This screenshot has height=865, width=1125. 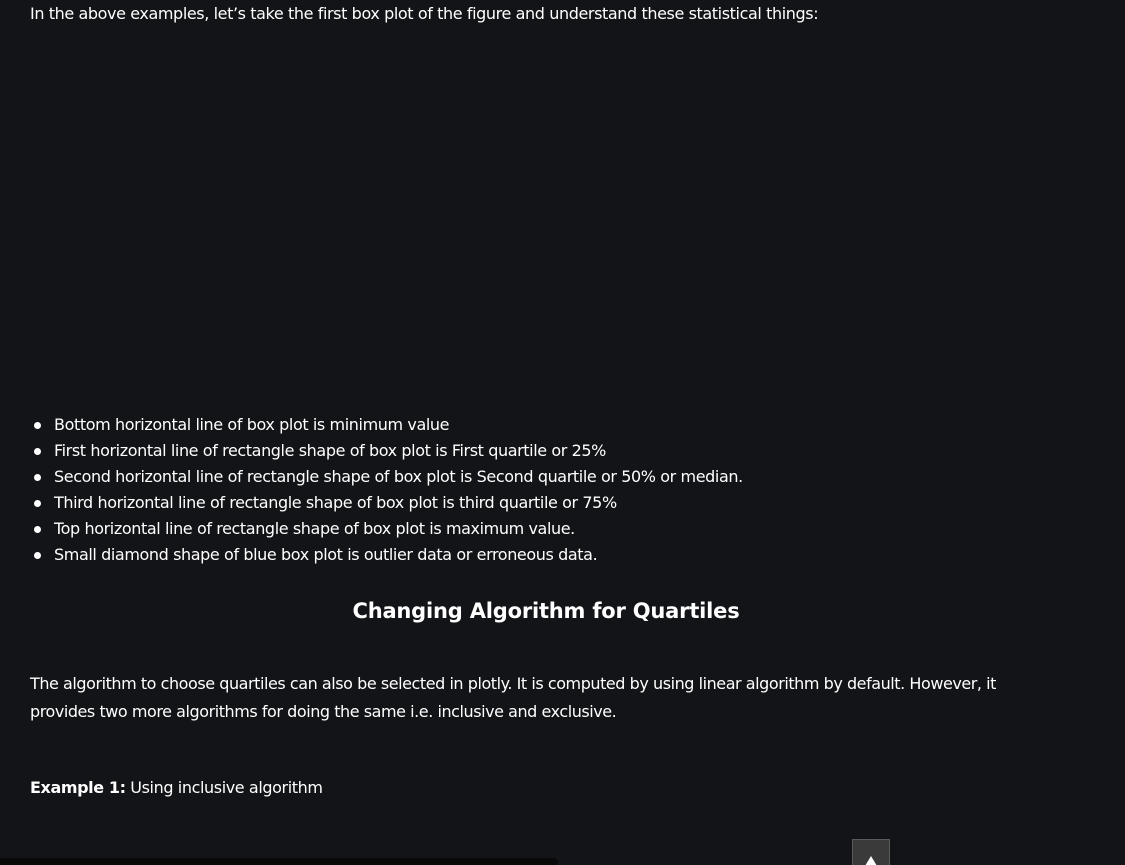 I want to click on example-text: Using inclusive algorithm, so click(x=224, y=787).